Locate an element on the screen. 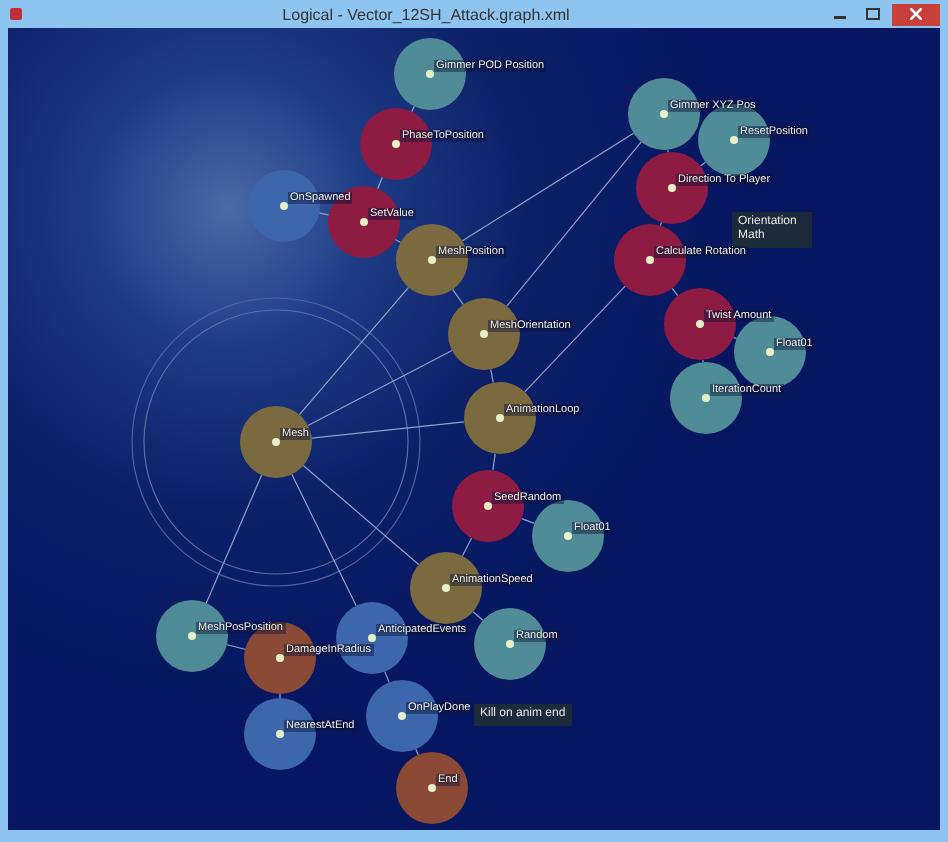 The image size is (948, 842). maximize-icon is located at coordinates (872, 14).